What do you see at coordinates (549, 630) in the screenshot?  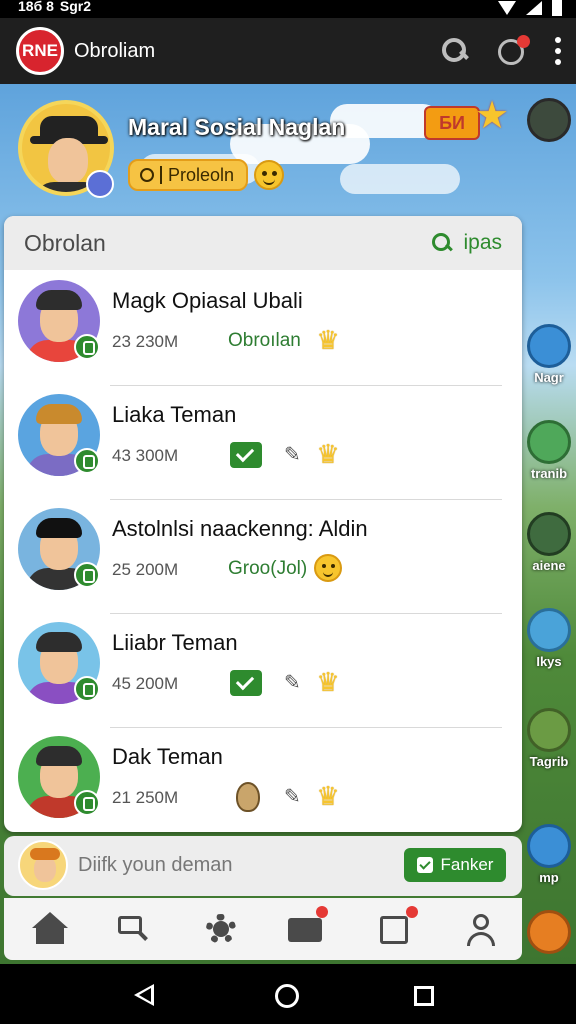 I see `tools-icon` at bounding box center [549, 630].